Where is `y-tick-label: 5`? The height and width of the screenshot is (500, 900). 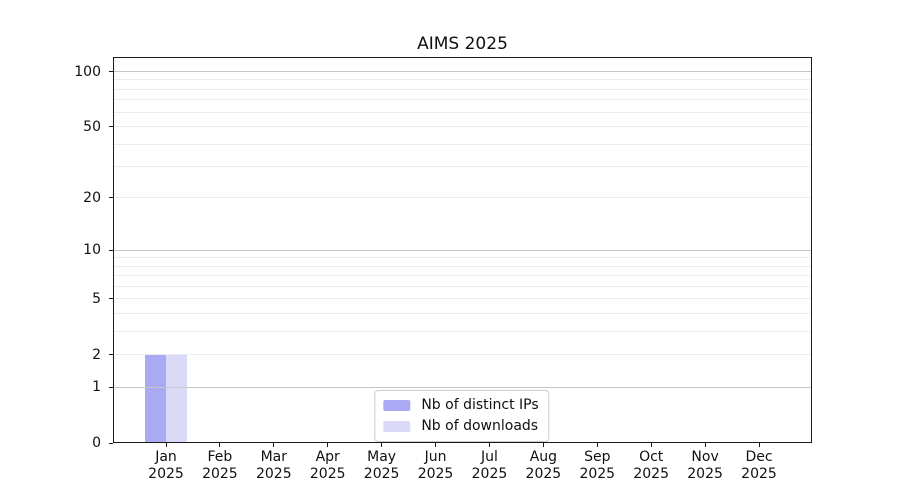
y-tick-label: 5 is located at coordinates (96, 298).